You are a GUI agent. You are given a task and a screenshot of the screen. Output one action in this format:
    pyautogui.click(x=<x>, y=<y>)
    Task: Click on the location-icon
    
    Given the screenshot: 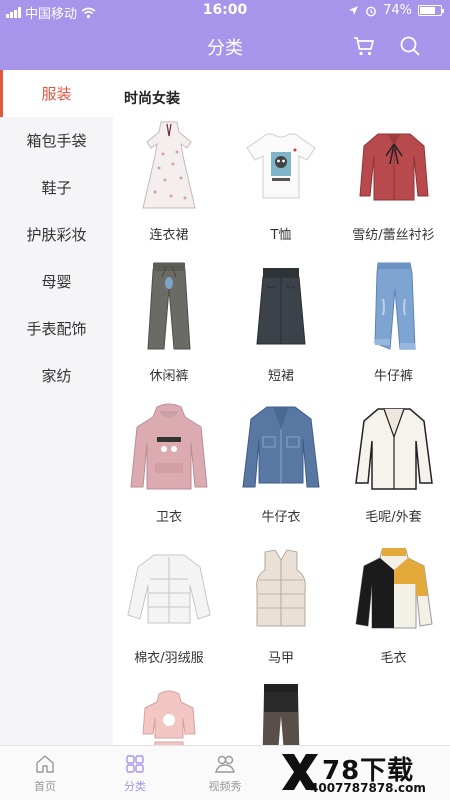 What is the action you would take?
    pyautogui.click(x=354, y=10)
    